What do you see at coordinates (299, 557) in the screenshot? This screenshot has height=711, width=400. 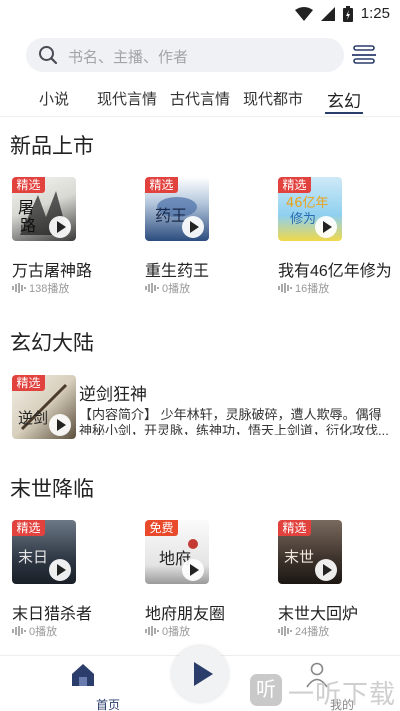 I see `svg-text: 末世` at bounding box center [299, 557].